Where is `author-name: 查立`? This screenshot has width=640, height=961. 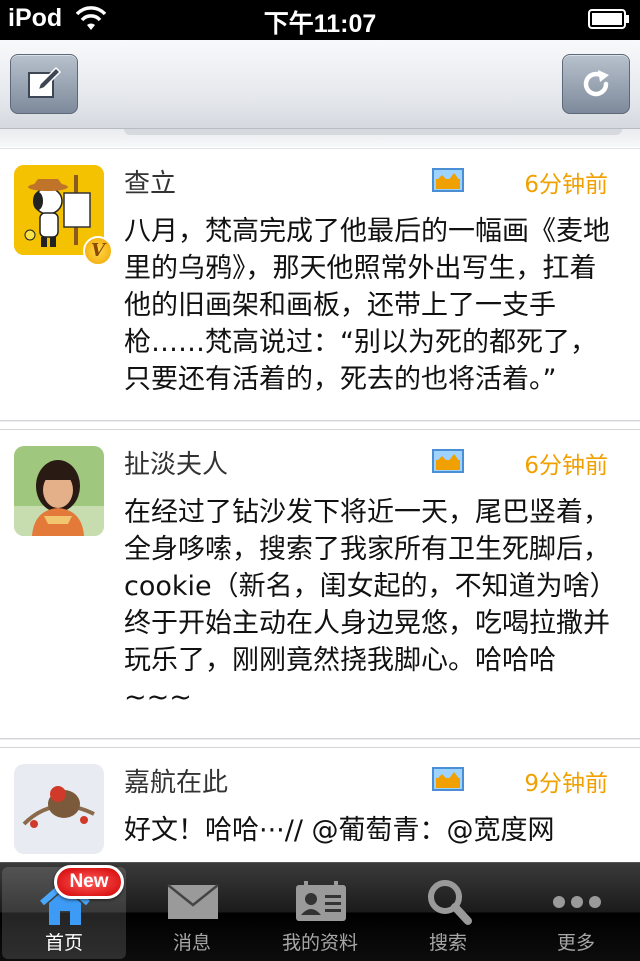
author-name: 查立 is located at coordinates (150, 181).